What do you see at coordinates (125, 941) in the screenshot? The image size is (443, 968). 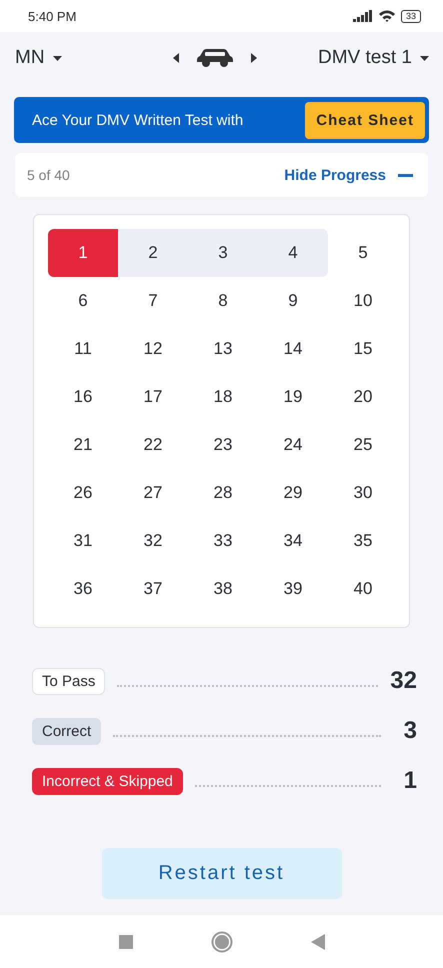 I see `recents-icon` at bounding box center [125, 941].